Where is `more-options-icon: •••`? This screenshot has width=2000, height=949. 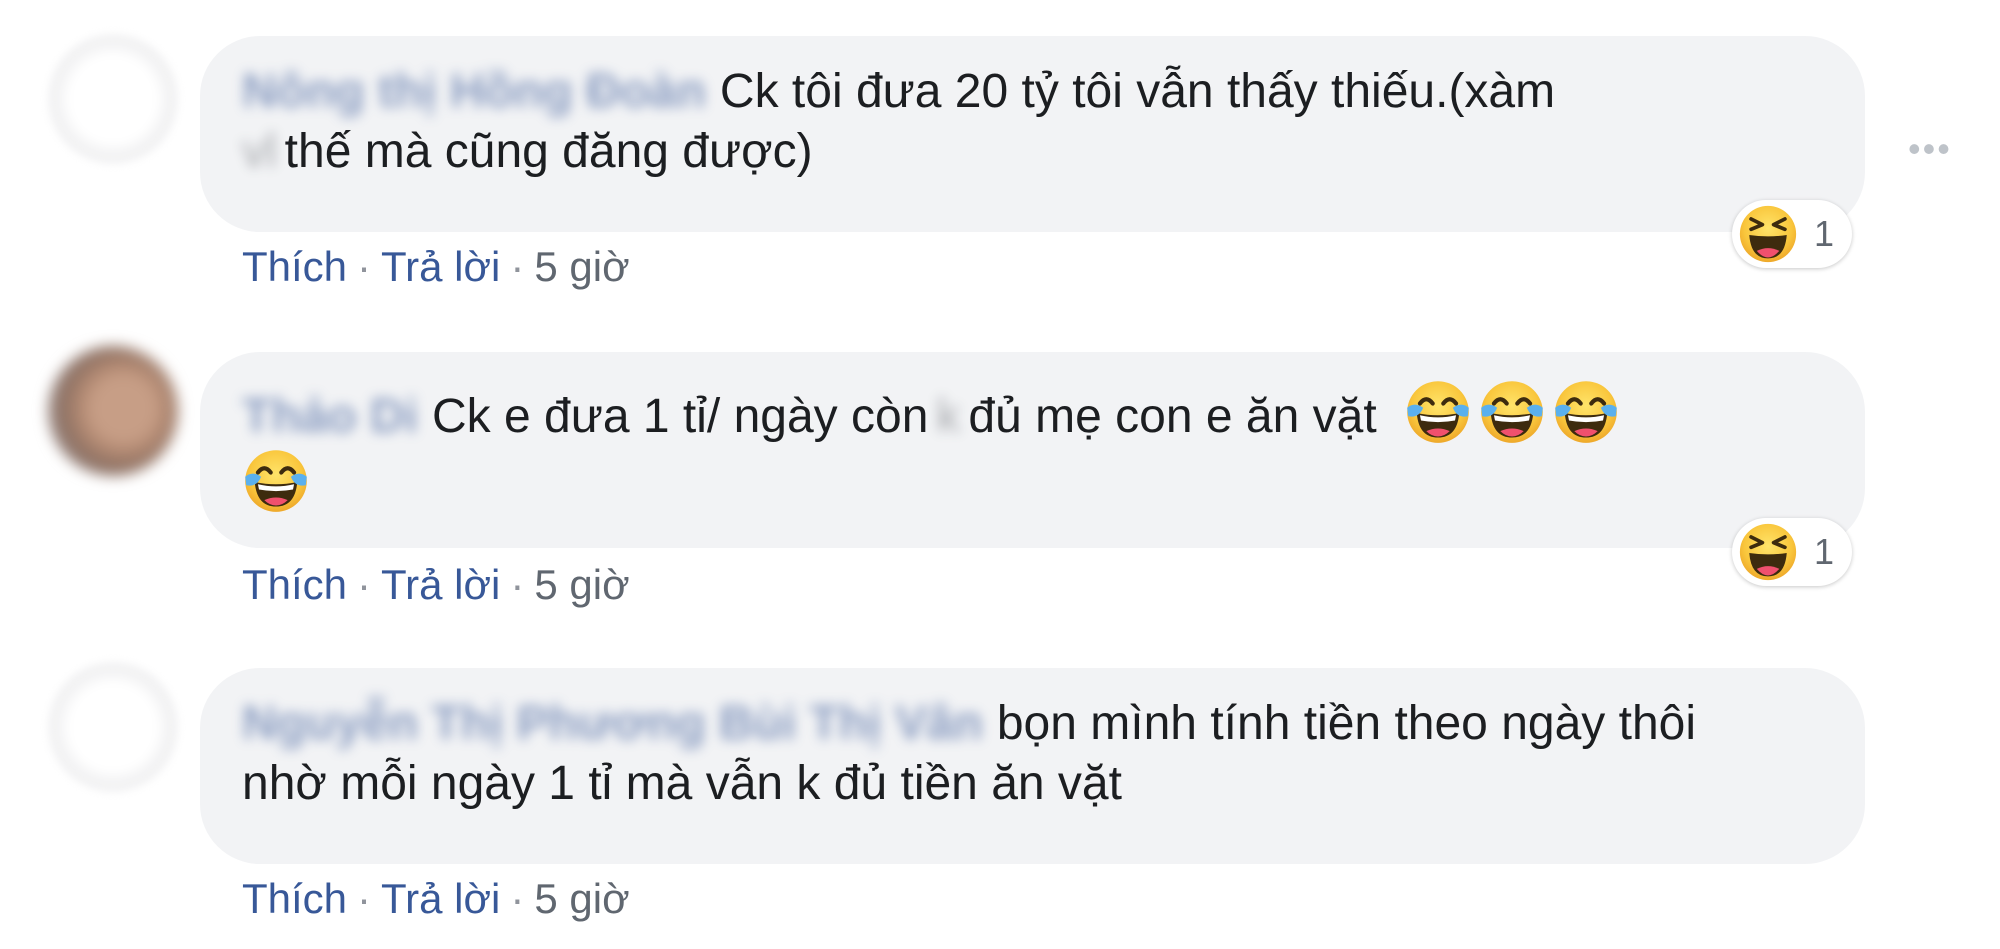
more-options-icon: ••• is located at coordinates (1930, 149).